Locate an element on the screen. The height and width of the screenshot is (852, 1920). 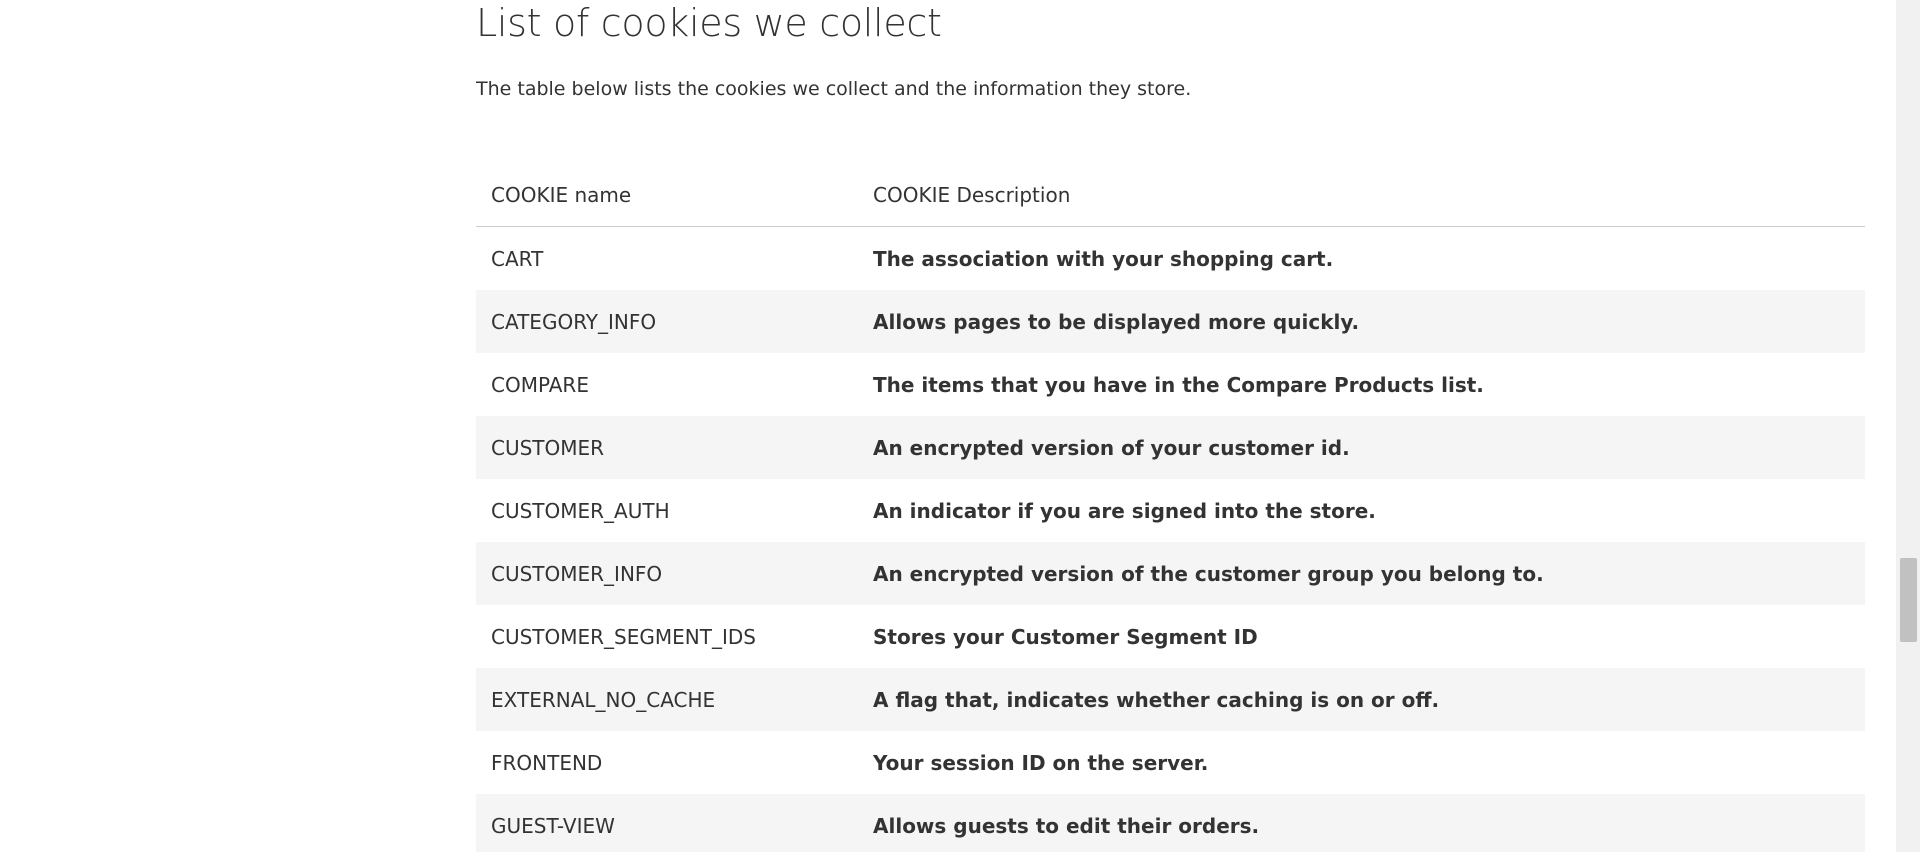
cookie-description: Stores your Customer Segment ID is located at coordinates (1065, 636).